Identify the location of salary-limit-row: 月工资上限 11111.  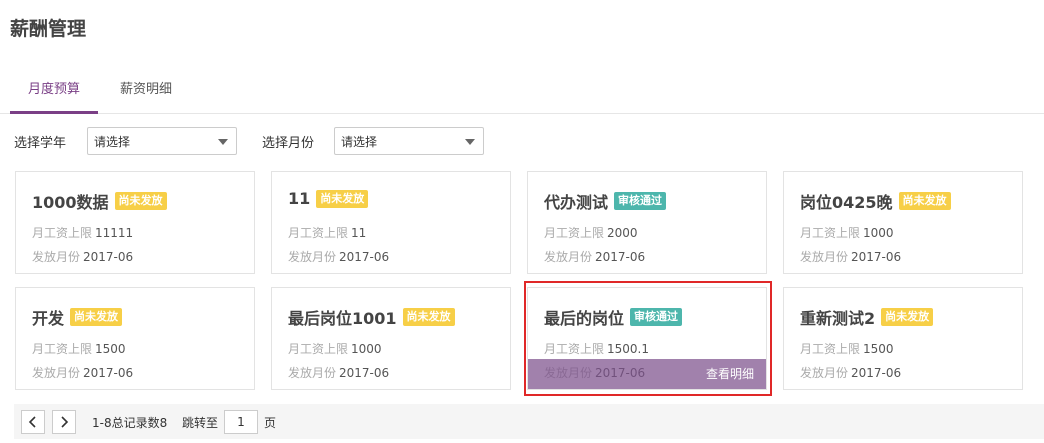
(82, 232).